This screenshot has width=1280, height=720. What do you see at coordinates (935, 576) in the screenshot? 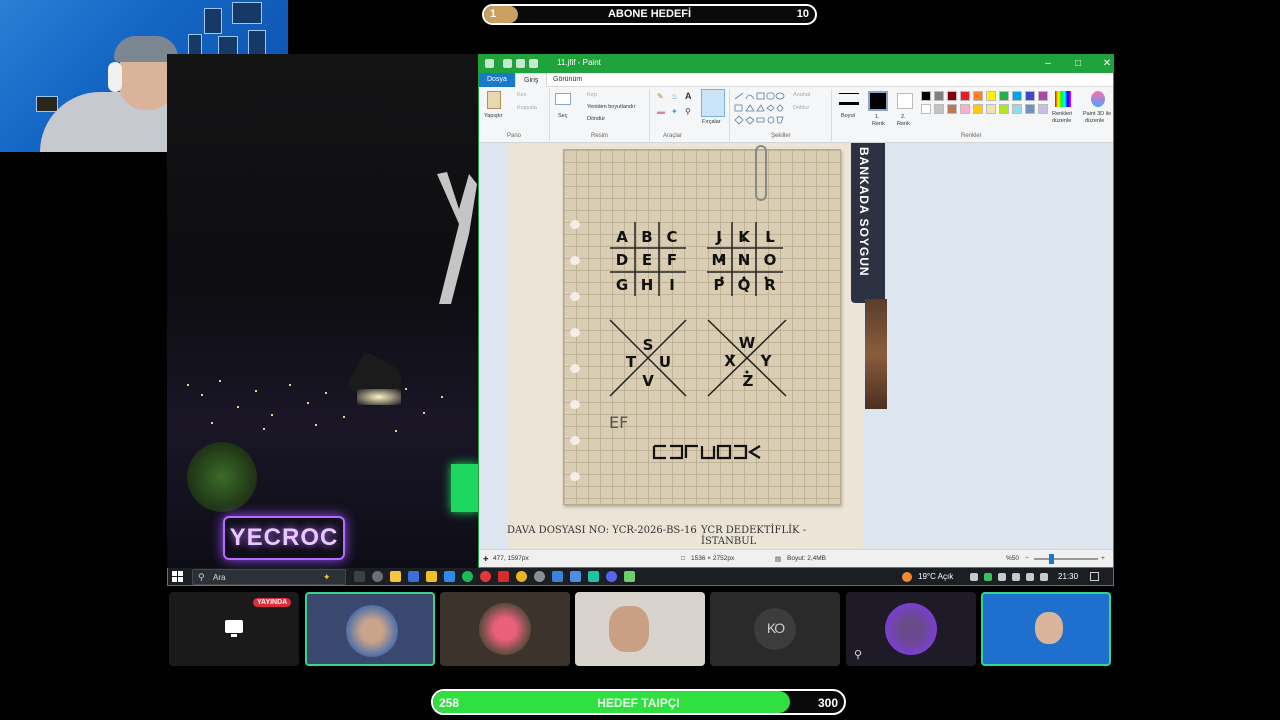
I see `weather-text: 19°C Açık` at bounding box center [935, 576].